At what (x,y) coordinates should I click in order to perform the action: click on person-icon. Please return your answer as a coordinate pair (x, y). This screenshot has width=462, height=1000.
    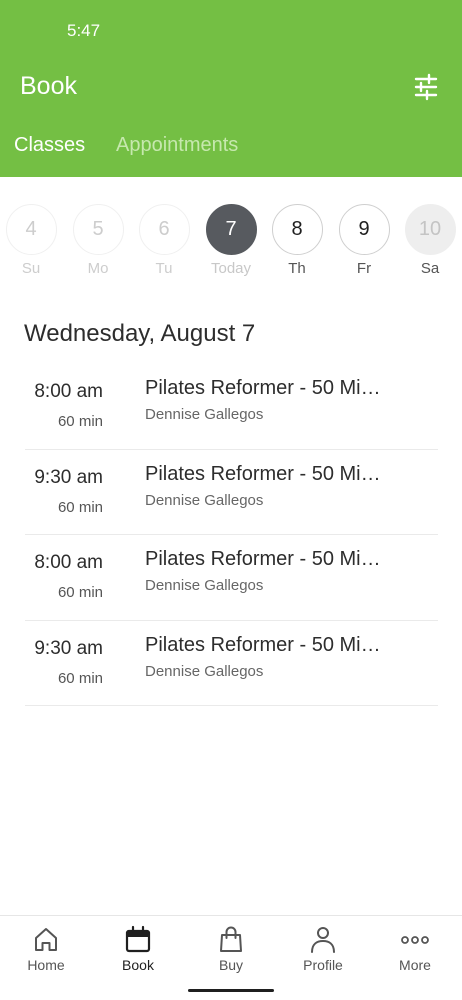
    Looking at the image, I should click on (323, 940).